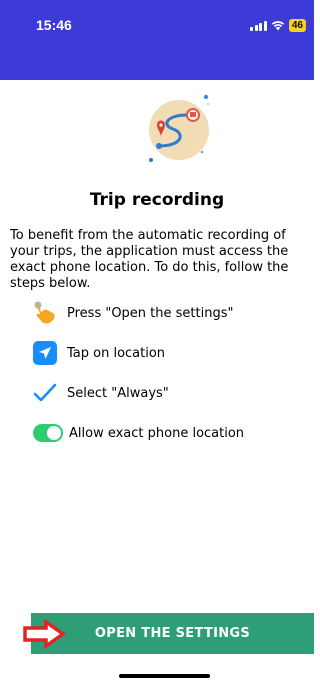 Image resolution: width=320 pixels, height=684 pixels. I want to click on step-label: Select "Always", so click(118, 393).